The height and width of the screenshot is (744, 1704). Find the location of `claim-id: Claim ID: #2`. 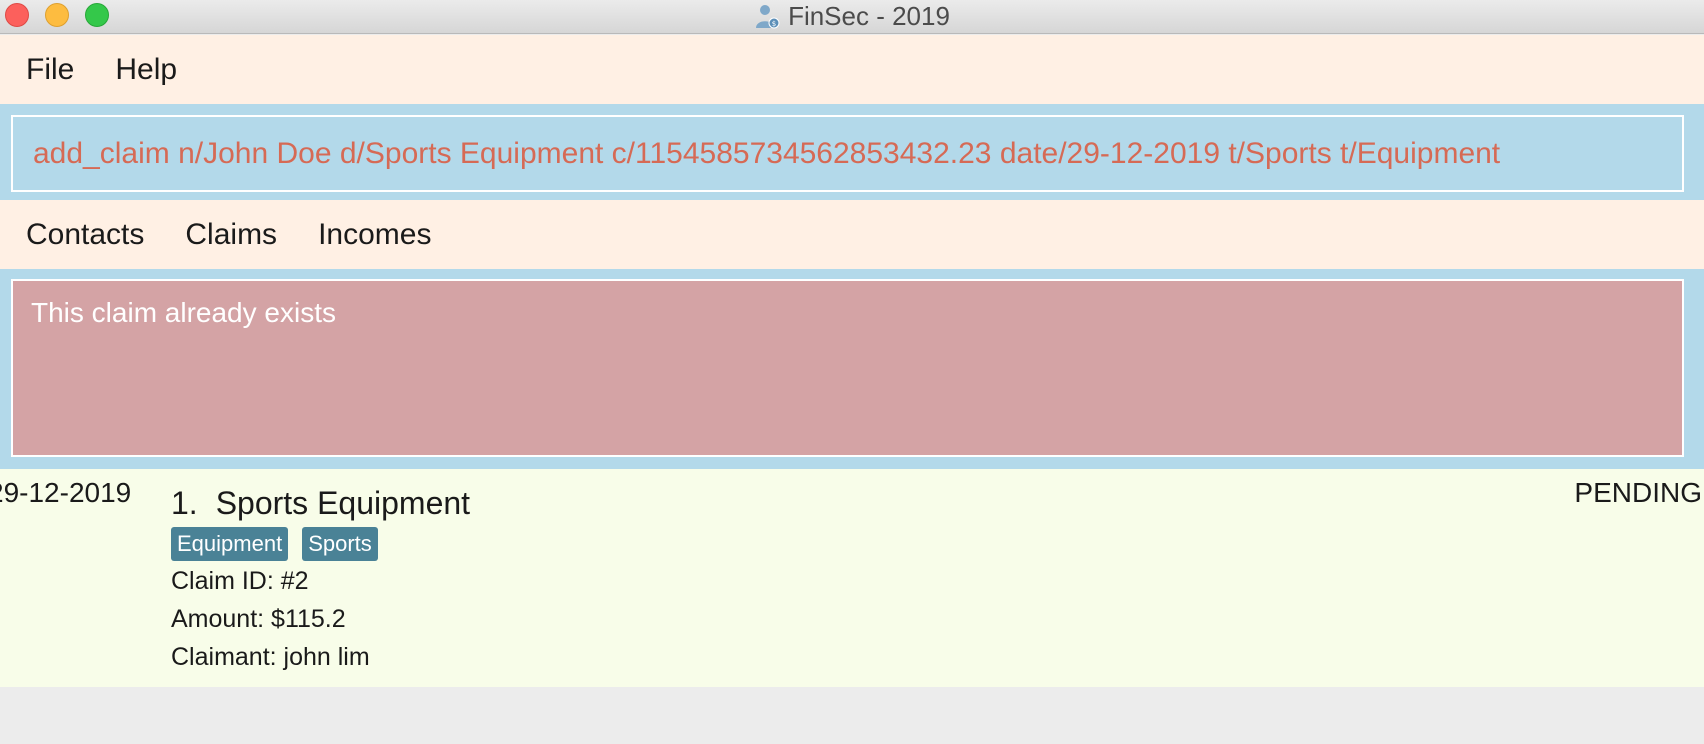

claim-id: Claim ID: #2 is located at coordinates (240, 581).